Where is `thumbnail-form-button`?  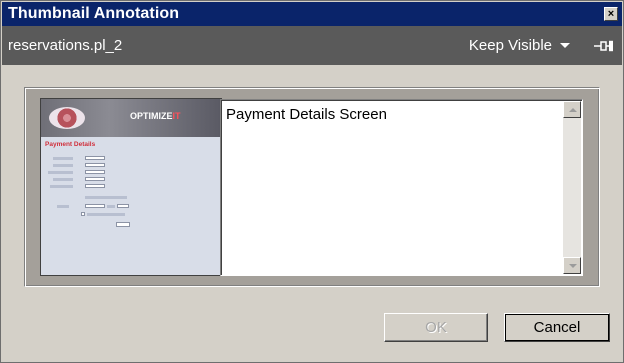
thumbnail-form-button is located at coordinates (123, 224).